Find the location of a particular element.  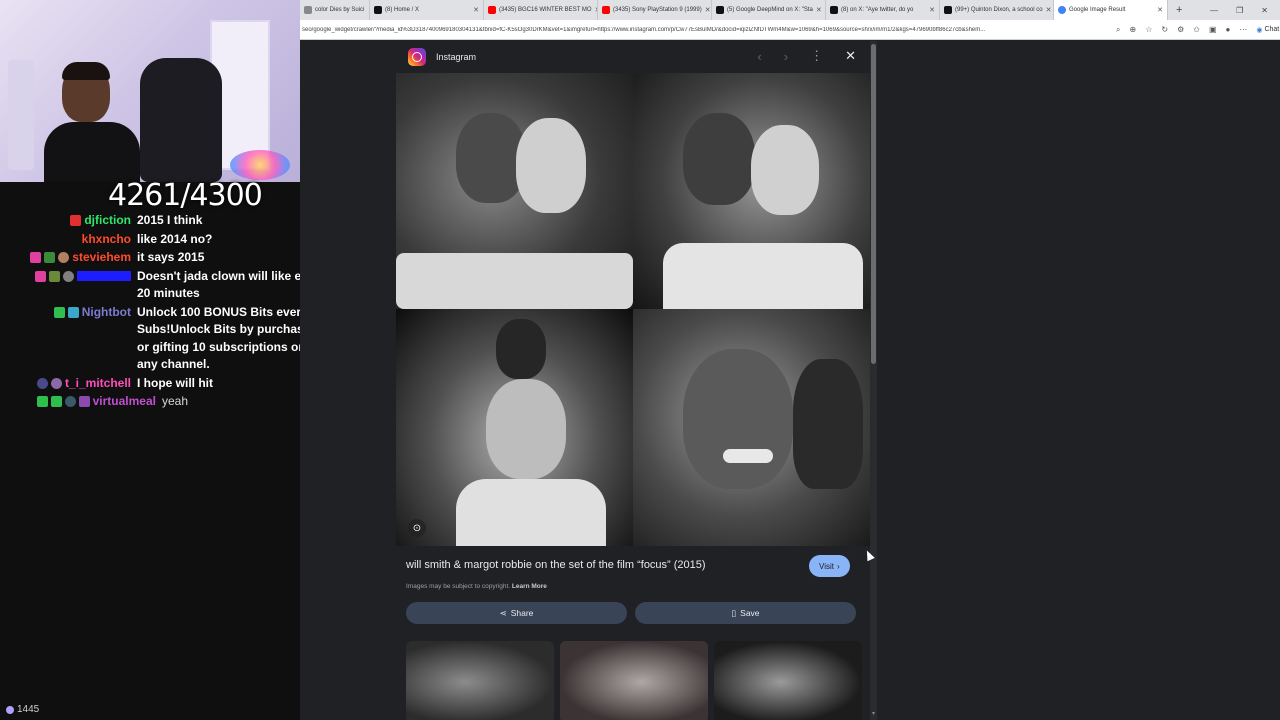

profile-icon: ● is located at coordinates (1228, 29).